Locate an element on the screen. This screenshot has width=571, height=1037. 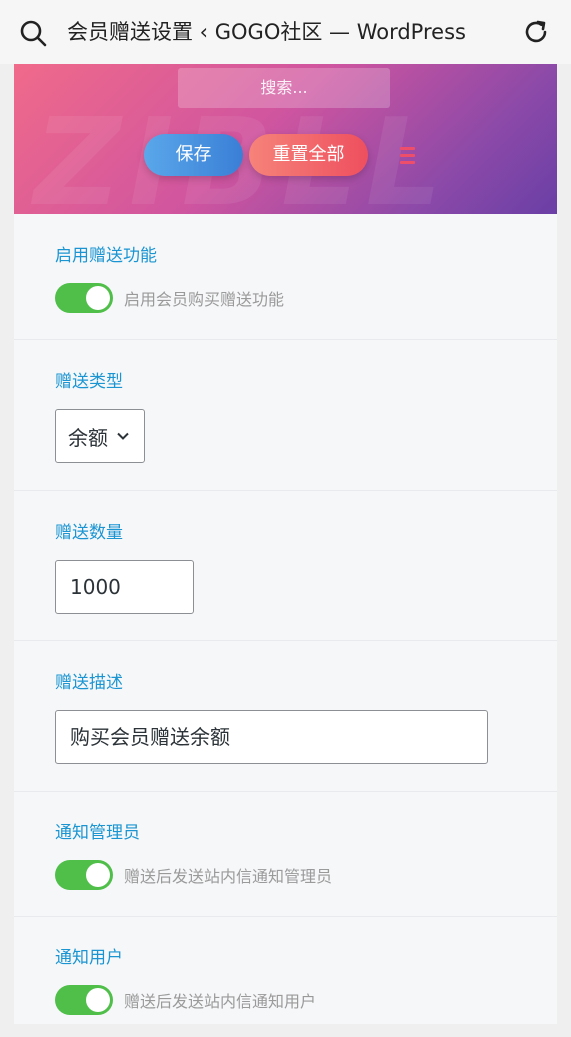
field-label: 赠送描述 is located at coordinates (89, 683).